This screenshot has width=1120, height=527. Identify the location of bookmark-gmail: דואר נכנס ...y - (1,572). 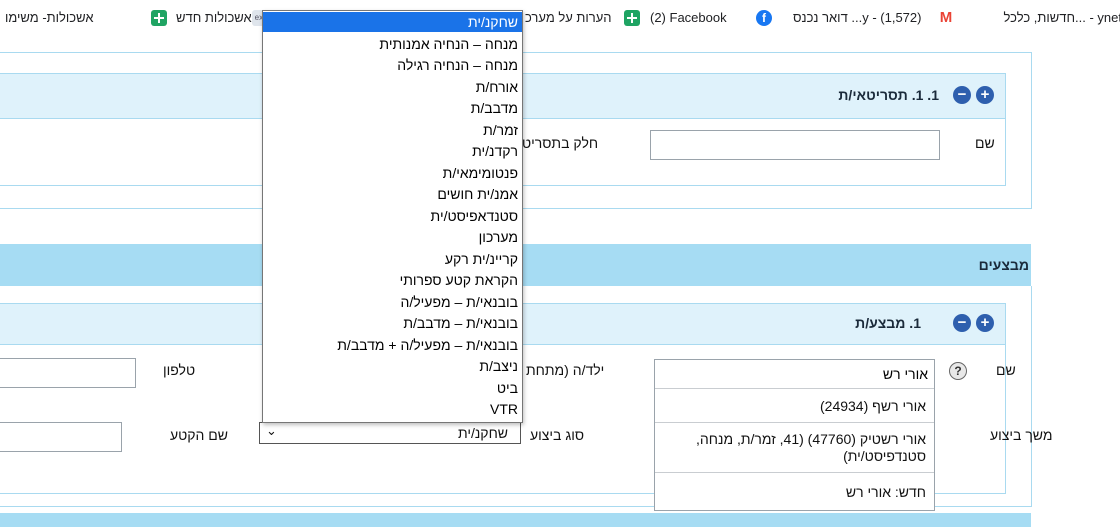
(857, 18).